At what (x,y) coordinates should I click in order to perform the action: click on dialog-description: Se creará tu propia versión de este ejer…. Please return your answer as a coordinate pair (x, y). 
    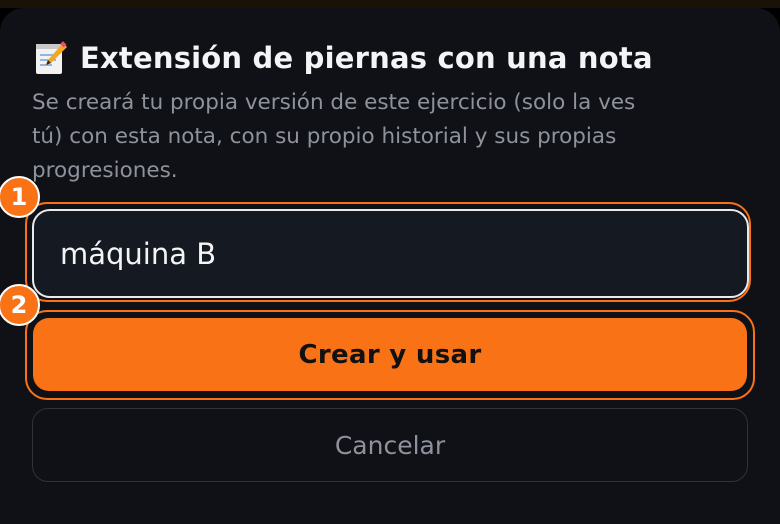
    Looking at the image, I should click on (334, 136).